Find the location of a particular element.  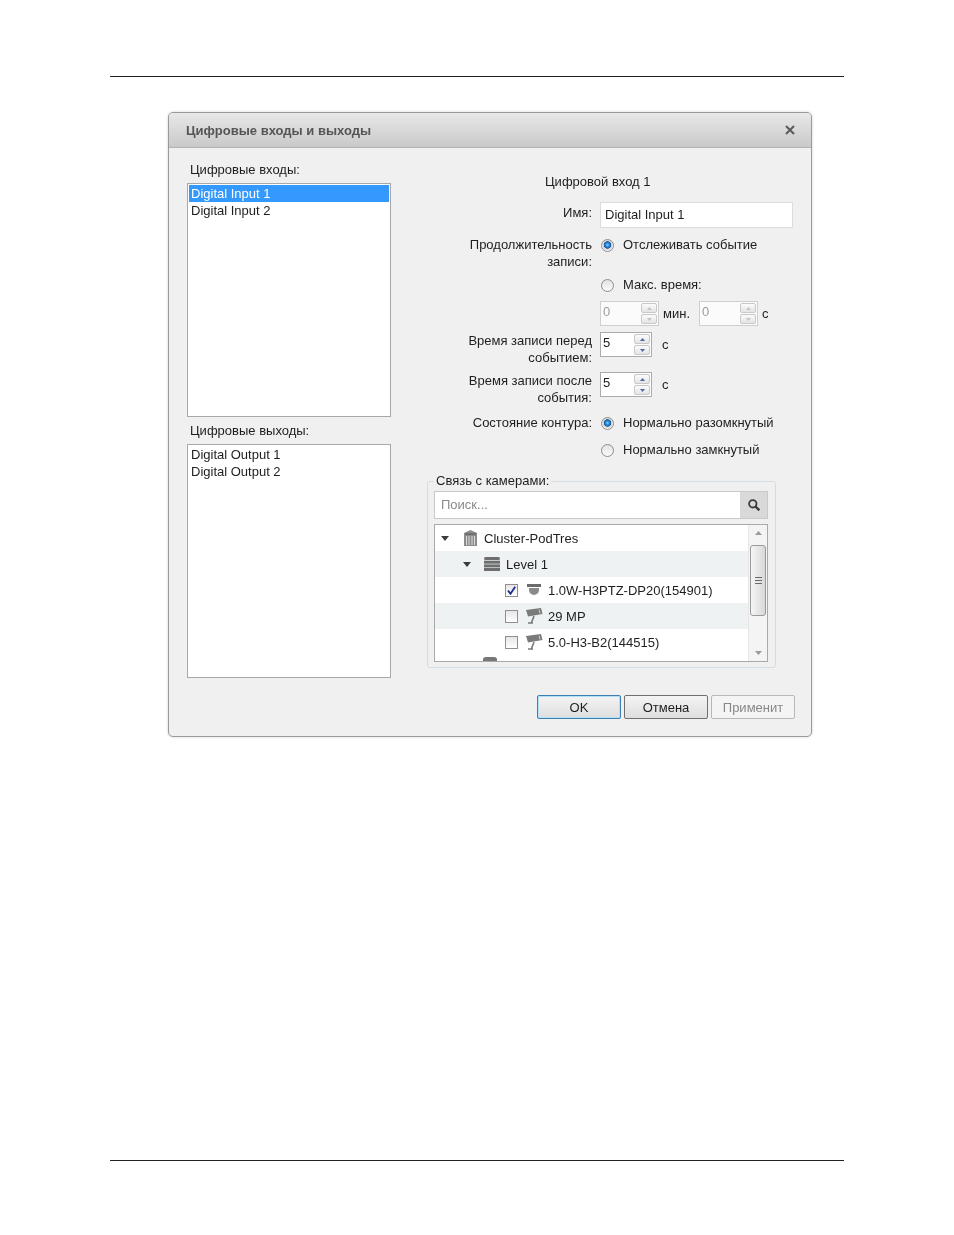

field-label: Продолжительность записи: is located at coordinates (530, 253).